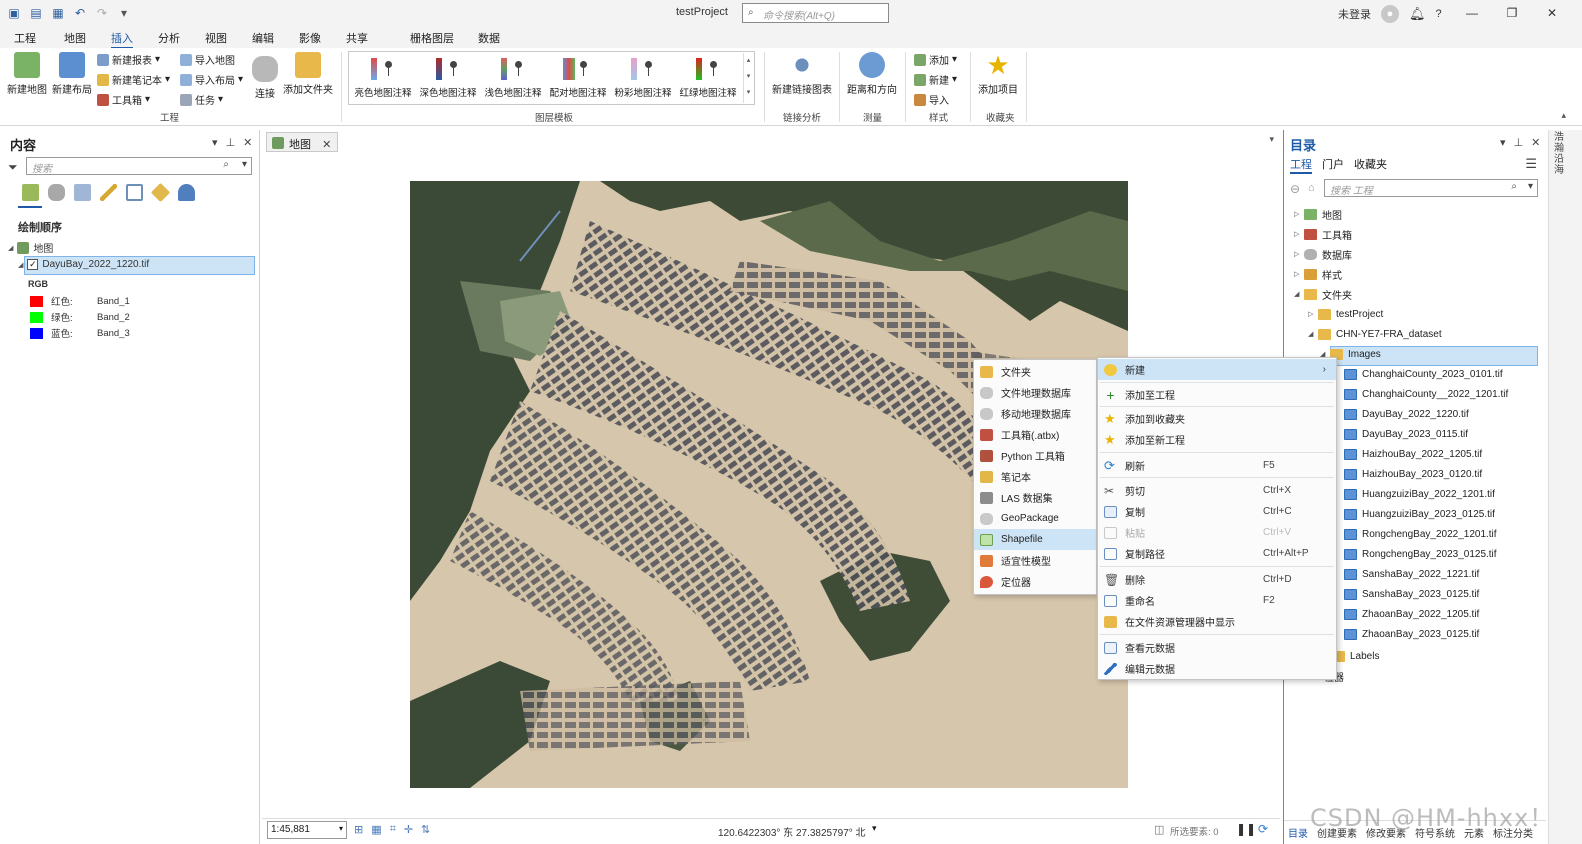 This screenshot has height=844, width=1582. Describe the element at coordinates (1035, 455) in the screenshot. I see `submenu-item-python-toolbox: Python 工具箱` at that location.